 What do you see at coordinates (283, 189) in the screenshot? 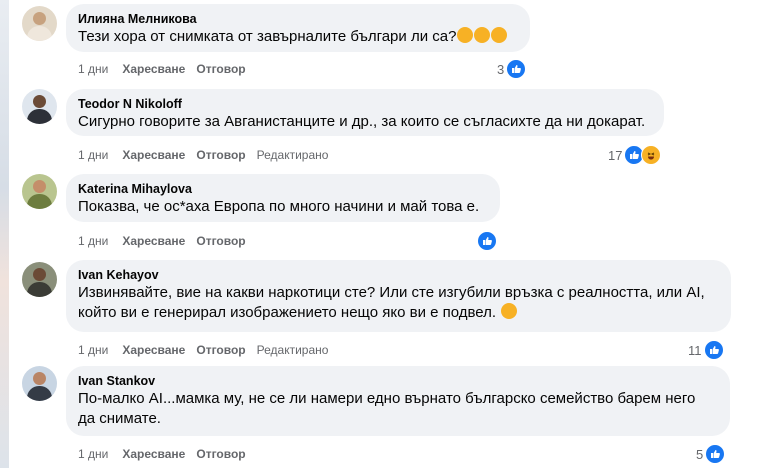
I see `comment-author: Katerina Mihaylova` at bounding box center [283, 189].